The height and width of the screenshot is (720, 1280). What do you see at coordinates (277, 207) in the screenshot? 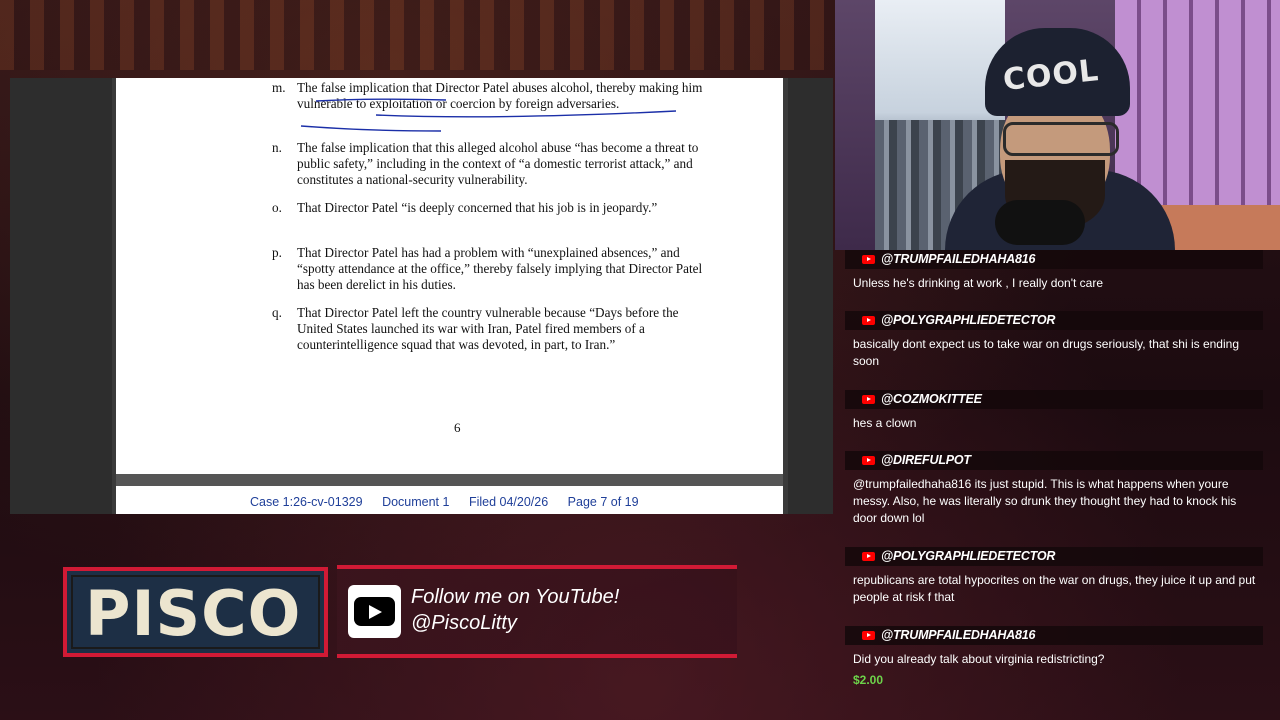
I see `item-letter: o.` at bounding box center [277, 207].